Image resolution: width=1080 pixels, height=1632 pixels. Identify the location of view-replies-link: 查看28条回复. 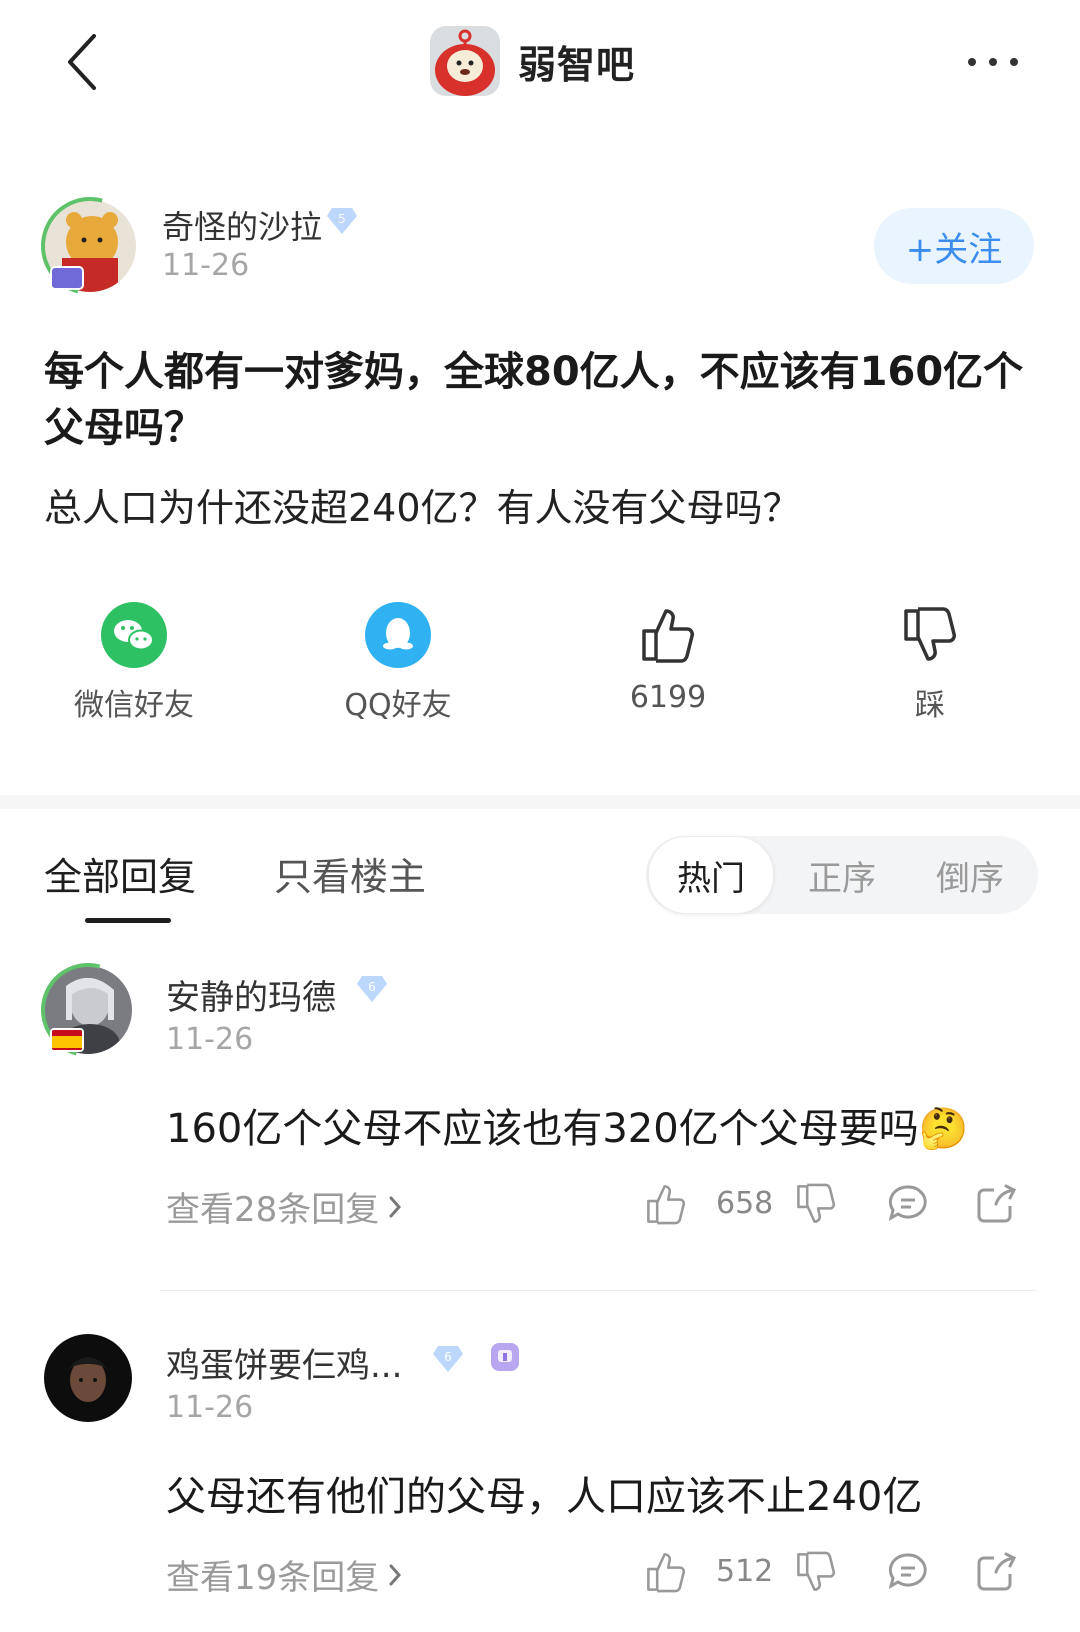
(284, 1206).